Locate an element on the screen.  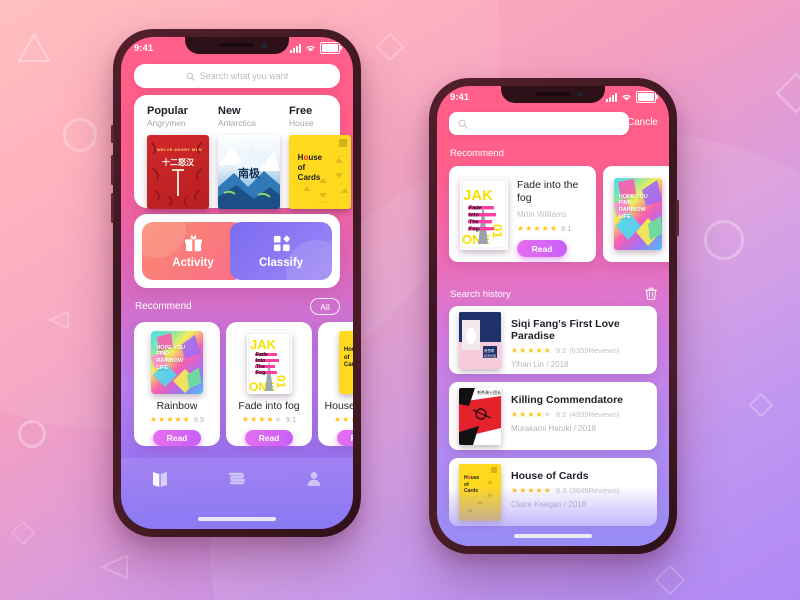
review-count: (3649Reviews) is located at coordinates (594, 490).